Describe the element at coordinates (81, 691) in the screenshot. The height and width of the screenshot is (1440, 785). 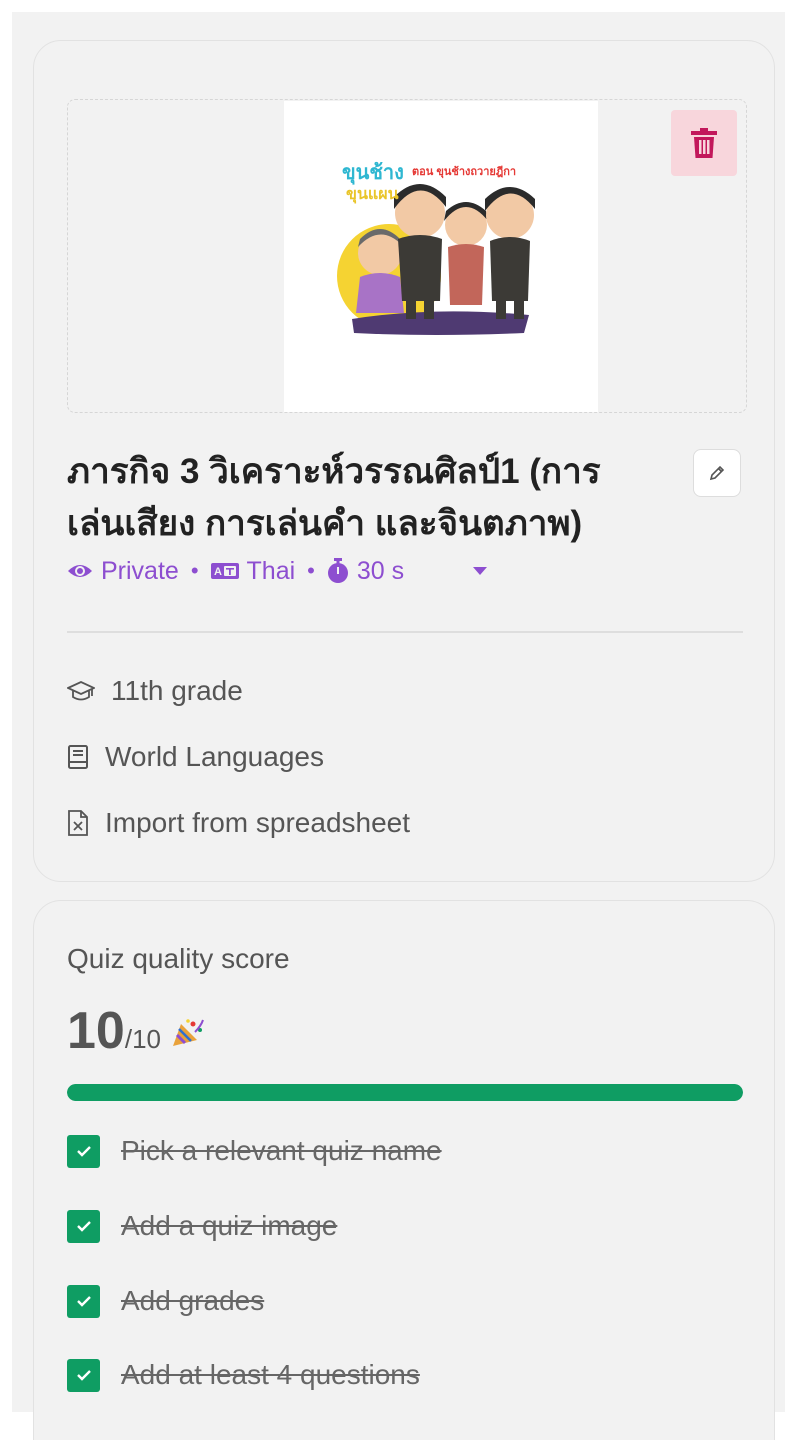
I see `graduation-cap-icon` at that location.